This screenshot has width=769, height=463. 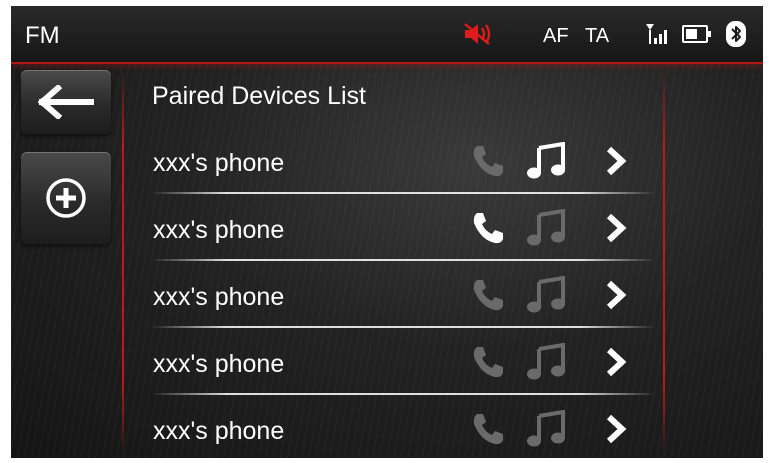 What do you see at coordinates (597, 36) in the screenshot?
I see `ta-label: TA` at bounding box center [597, 36].